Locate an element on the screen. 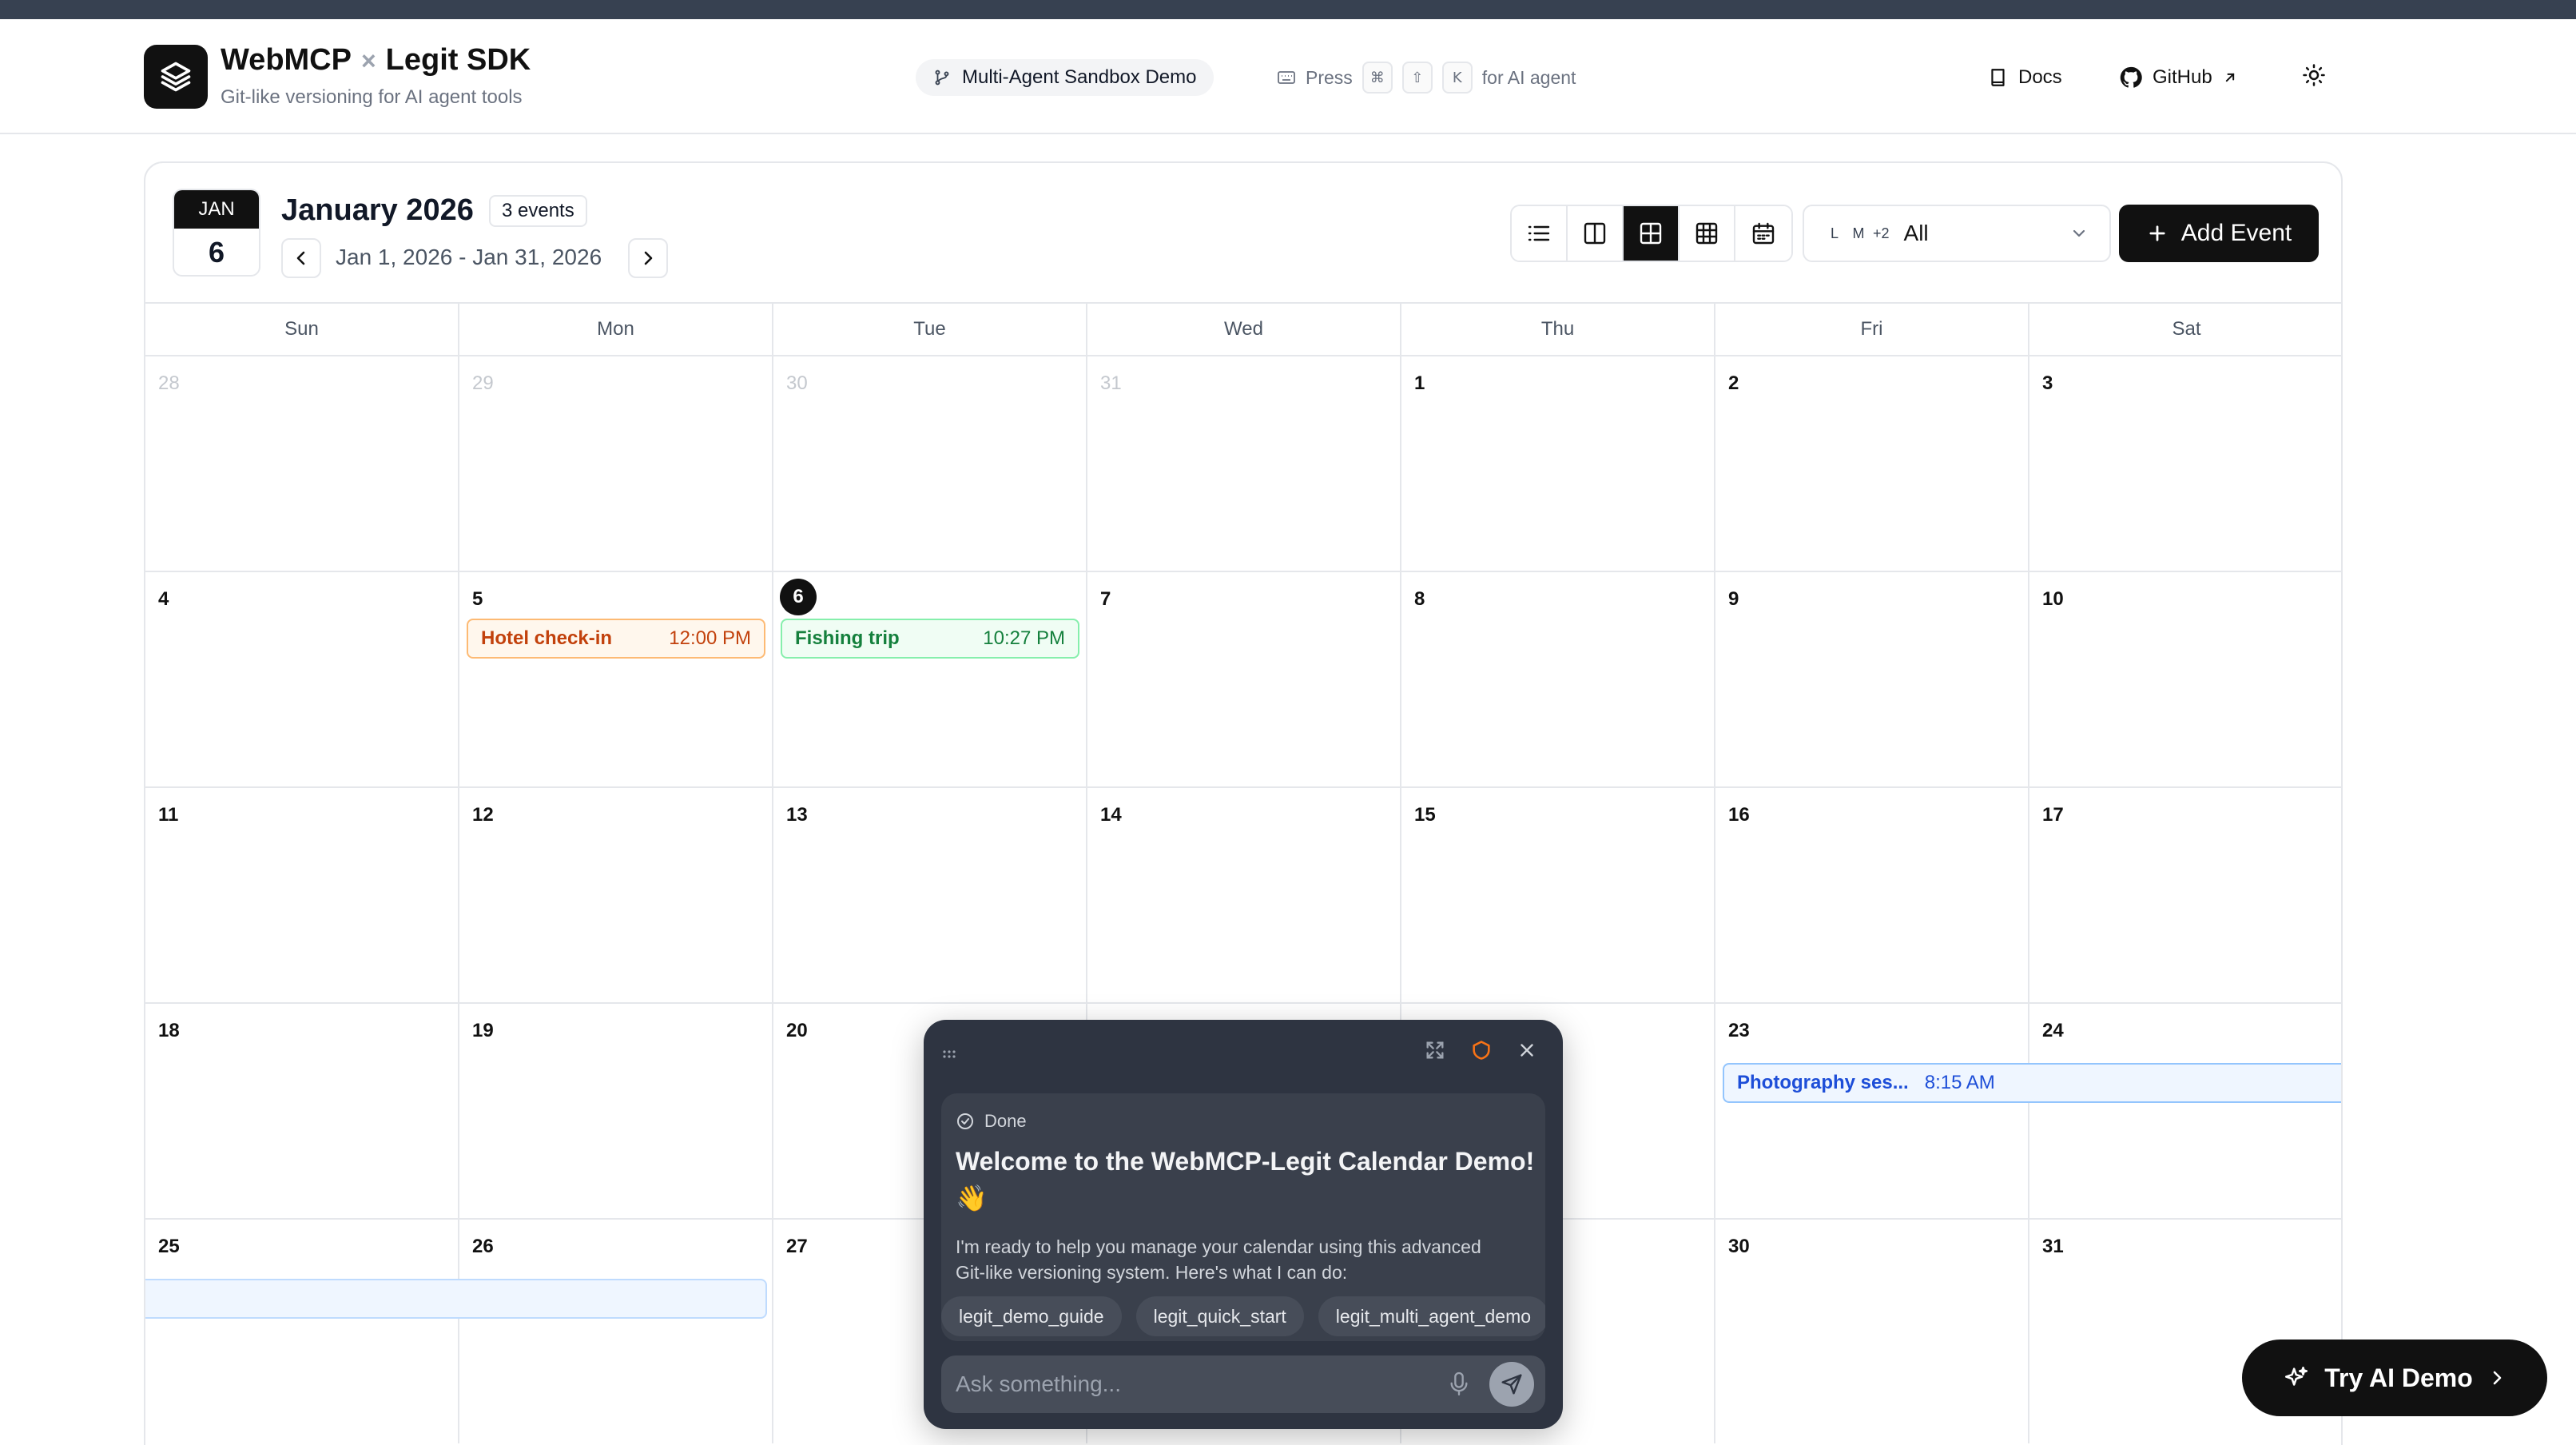  chevron-left-icon is located at coordinates (300, 258).